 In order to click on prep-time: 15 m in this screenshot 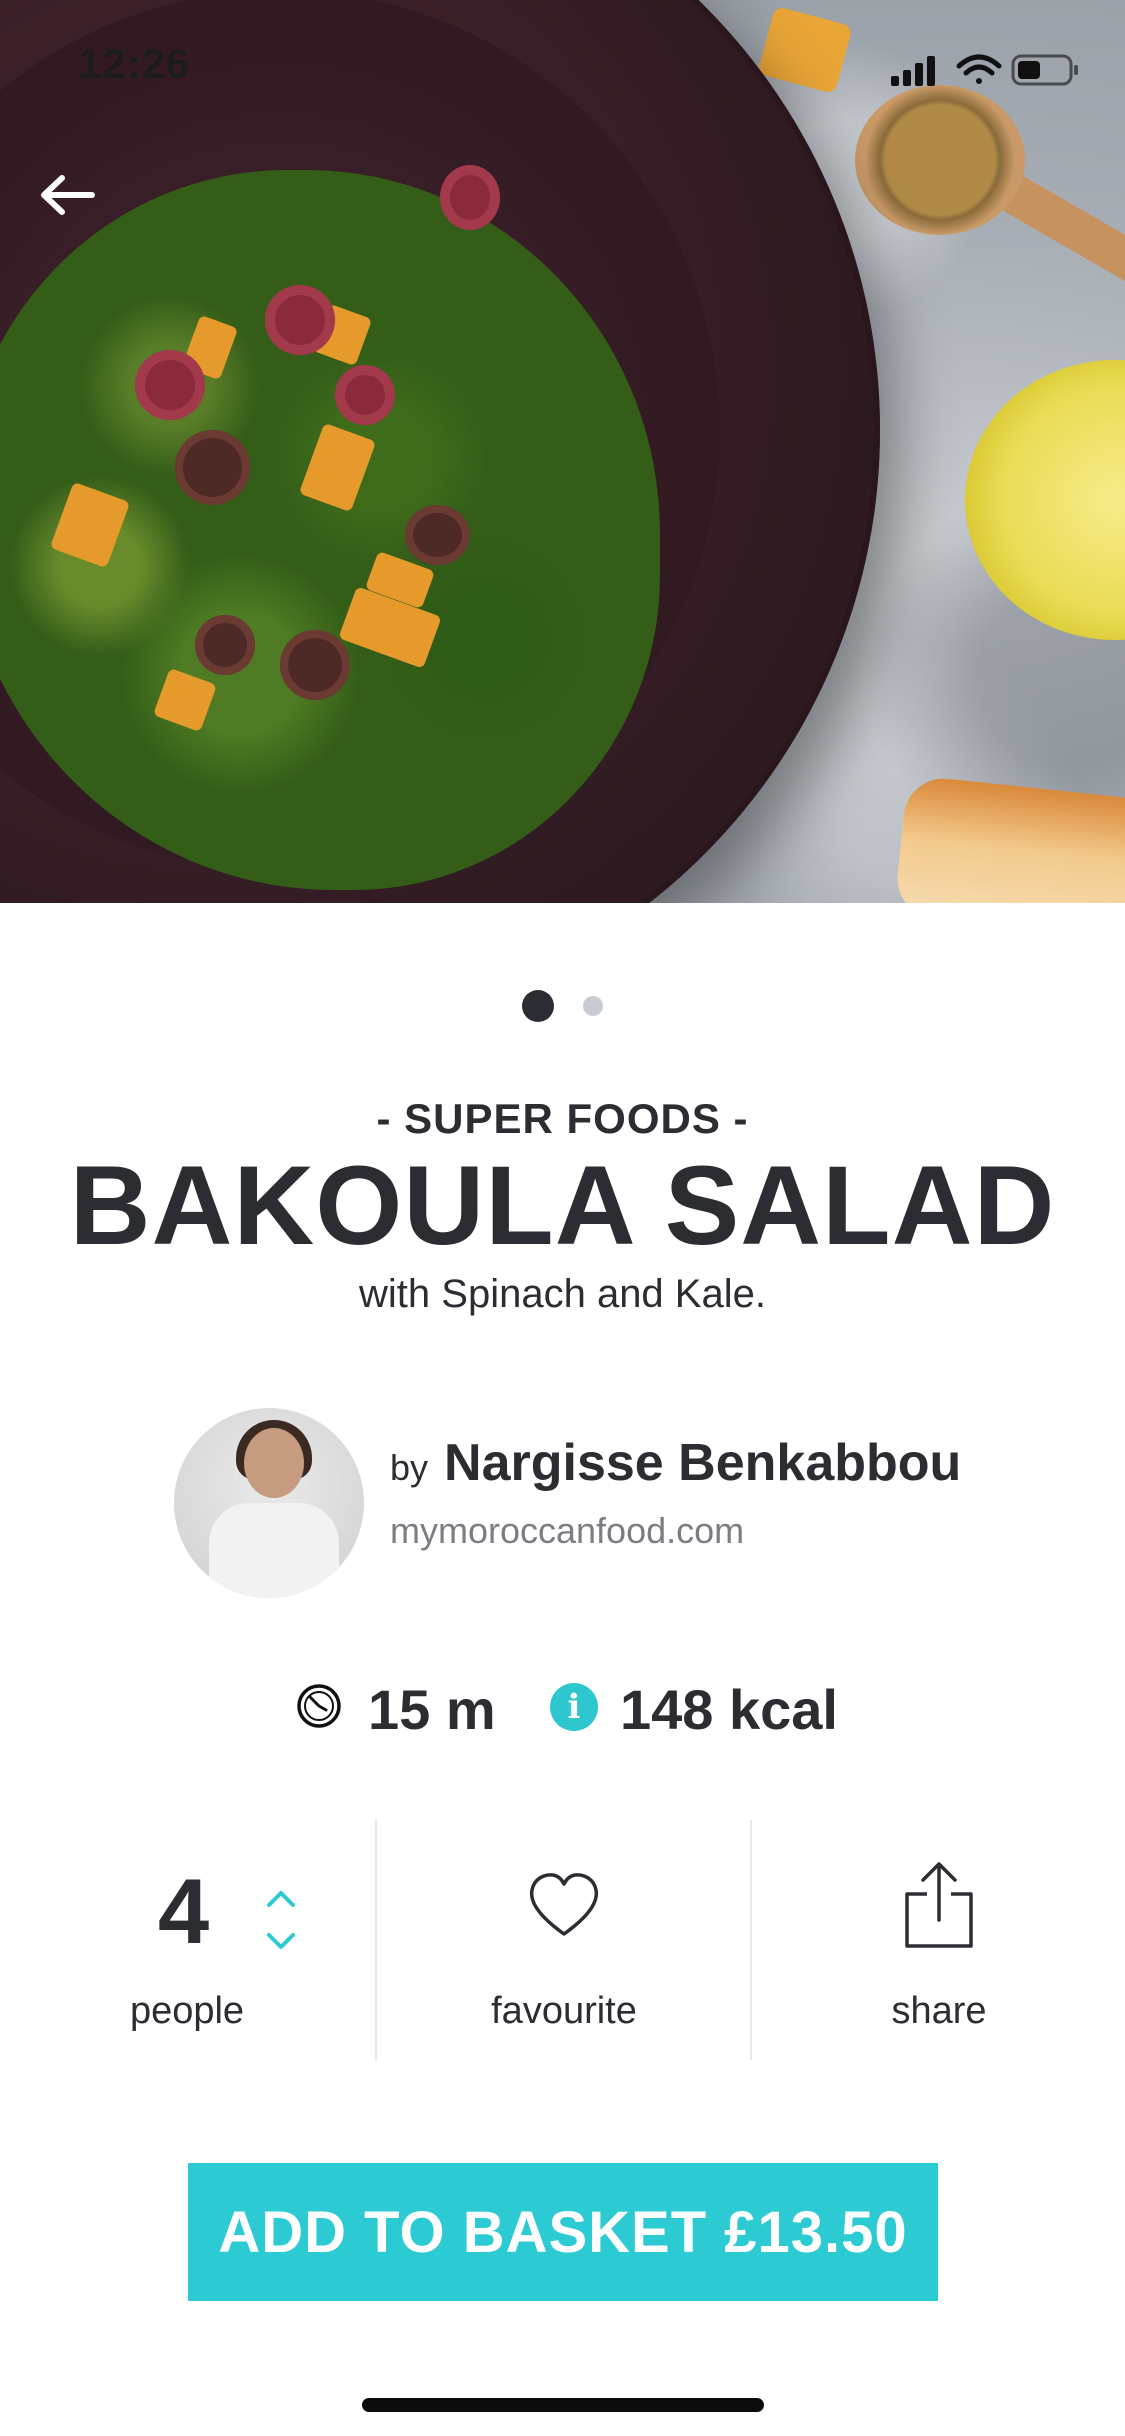, I will do `click(432, 1709)`.